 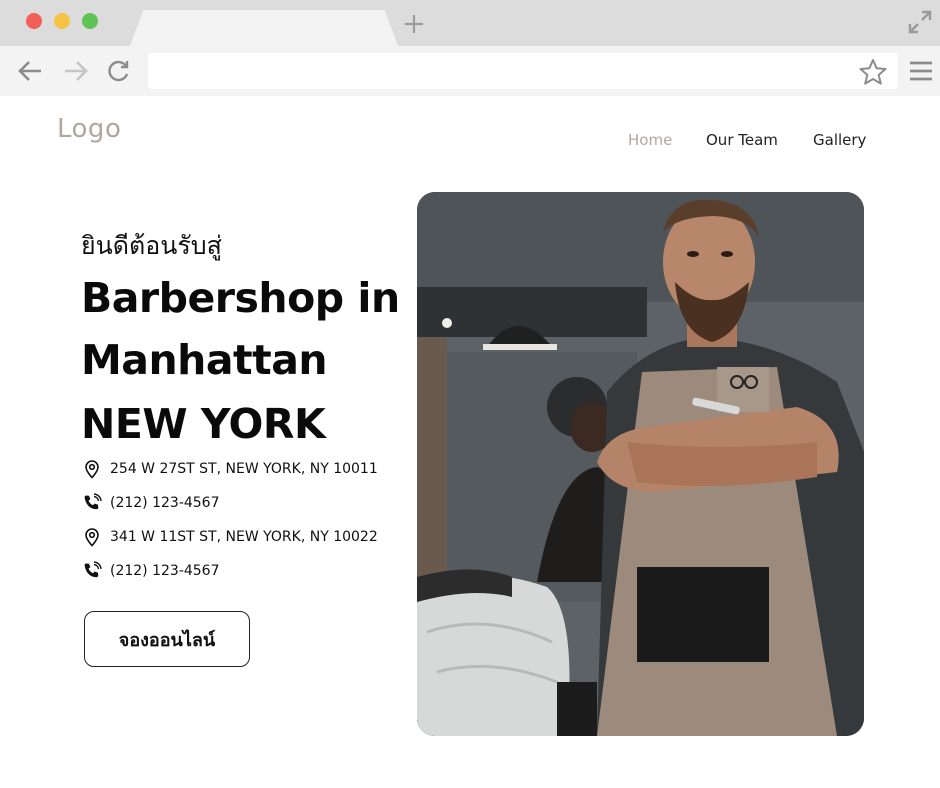 I want to click on site-logo: Logo, so click(x=89, y=129).